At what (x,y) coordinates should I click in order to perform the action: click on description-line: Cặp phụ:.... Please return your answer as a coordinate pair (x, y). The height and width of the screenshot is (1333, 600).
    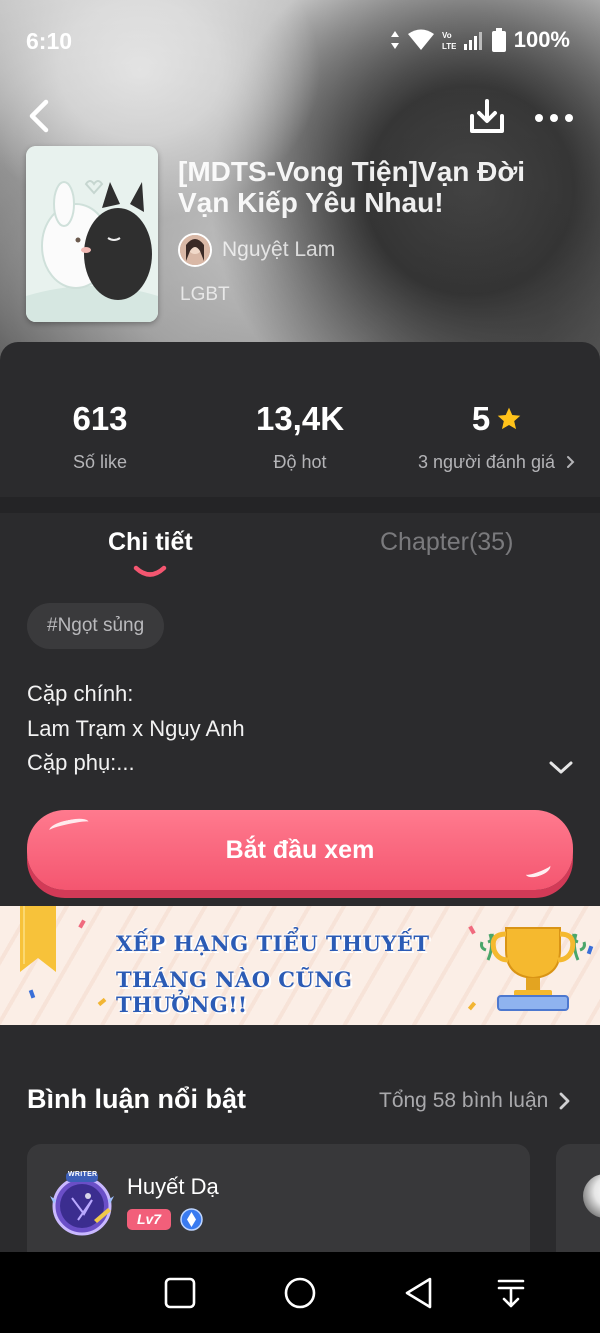
    Looking at the image, I should click on (81, 762).